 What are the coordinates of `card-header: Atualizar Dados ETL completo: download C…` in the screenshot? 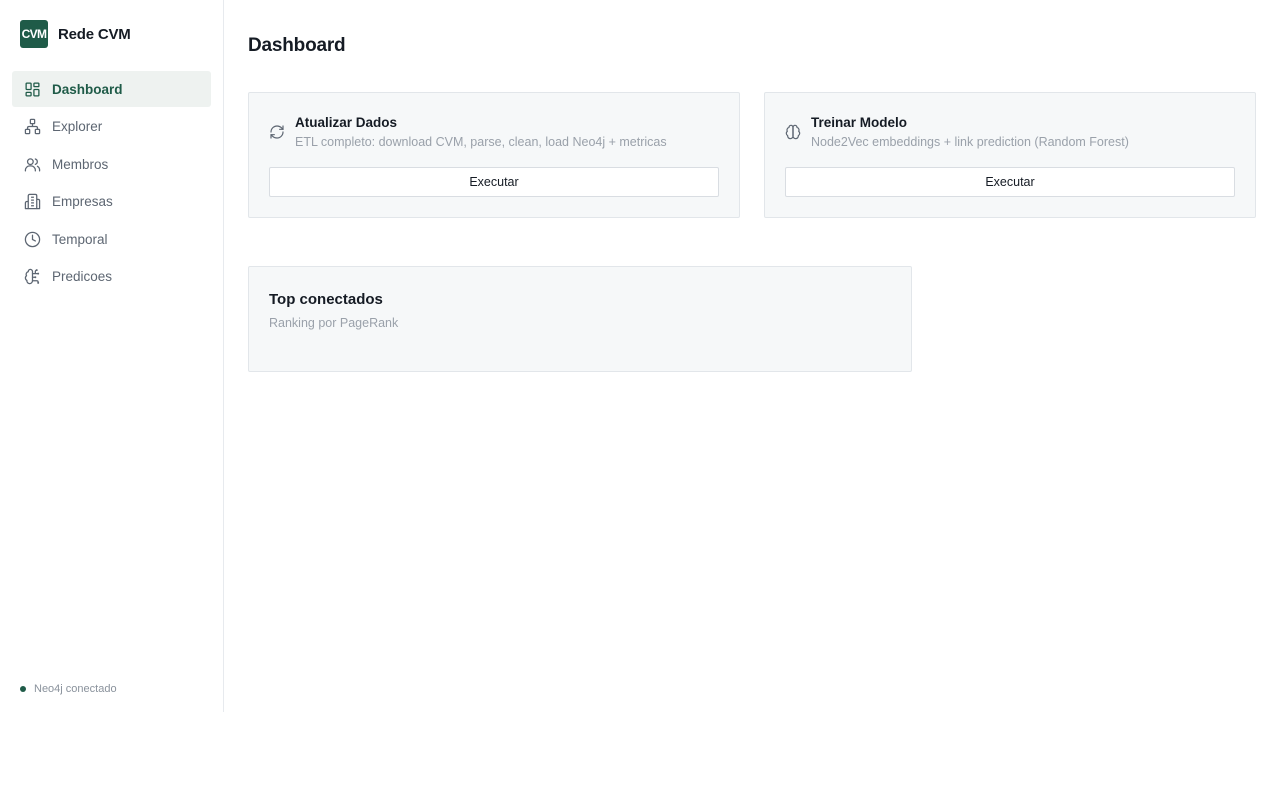 It's located at (468, 132).